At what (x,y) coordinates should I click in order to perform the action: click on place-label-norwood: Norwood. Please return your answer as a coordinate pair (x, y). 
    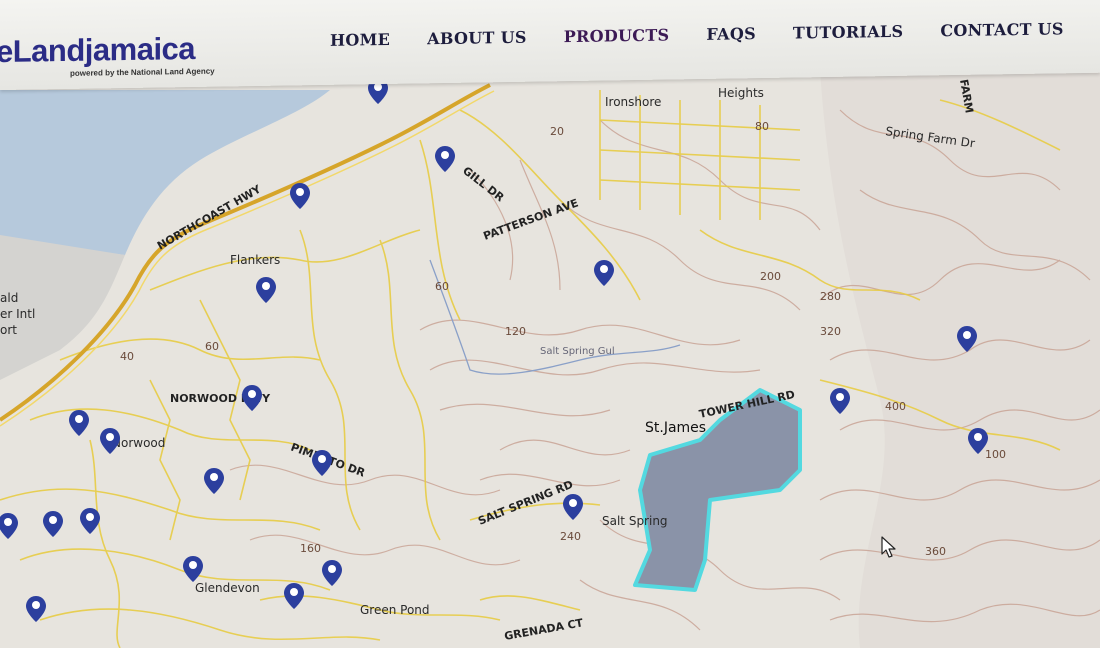
    Looking at the image, I should click on (138, 443).